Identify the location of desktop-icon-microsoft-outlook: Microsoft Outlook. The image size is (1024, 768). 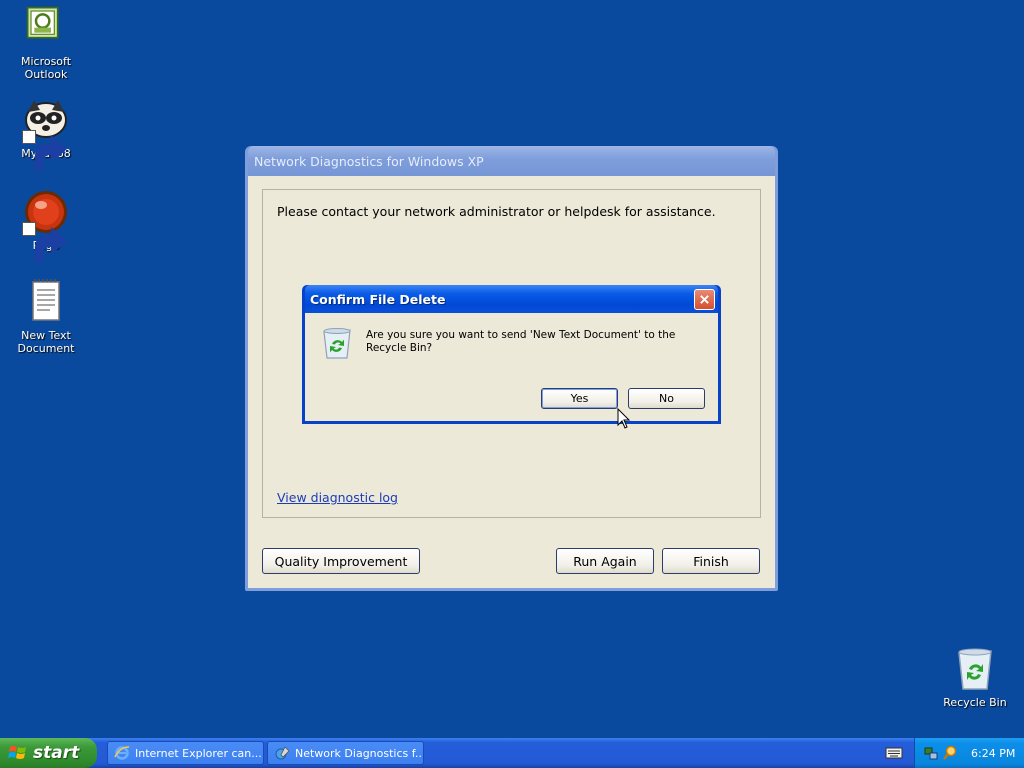
(46, 43).